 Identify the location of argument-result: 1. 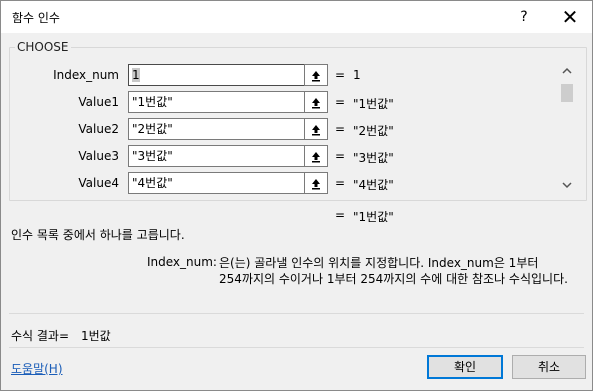
(357, 75).